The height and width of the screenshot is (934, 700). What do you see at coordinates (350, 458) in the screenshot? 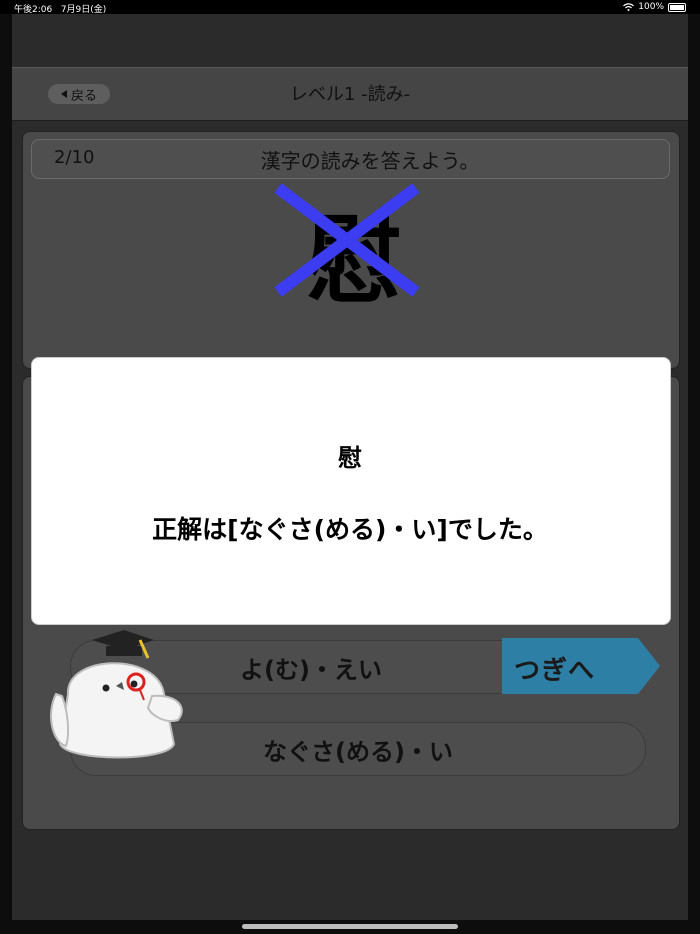
I see `modal-kanji: 慰` at bounding box center [350, 458].